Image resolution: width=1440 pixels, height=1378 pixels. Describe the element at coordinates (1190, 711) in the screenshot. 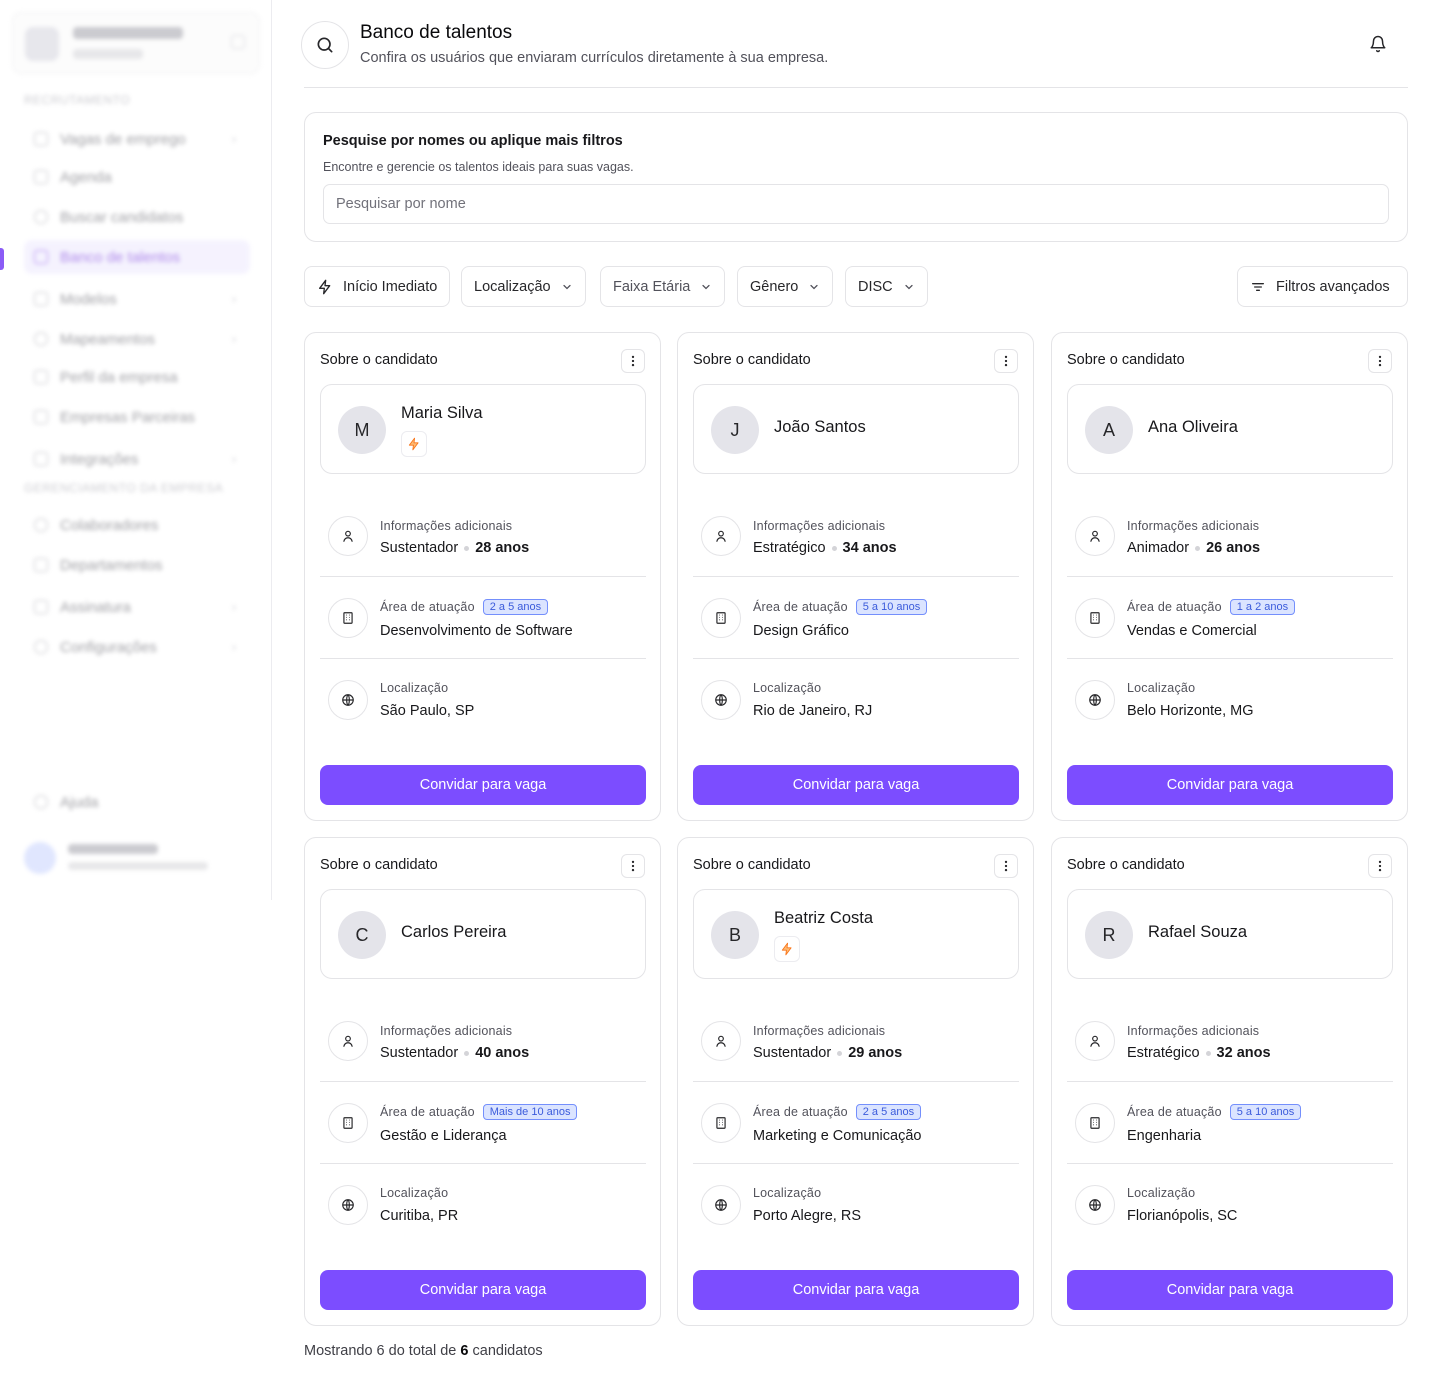

I see `location-value: Belo Horizonte, MG` at that location.